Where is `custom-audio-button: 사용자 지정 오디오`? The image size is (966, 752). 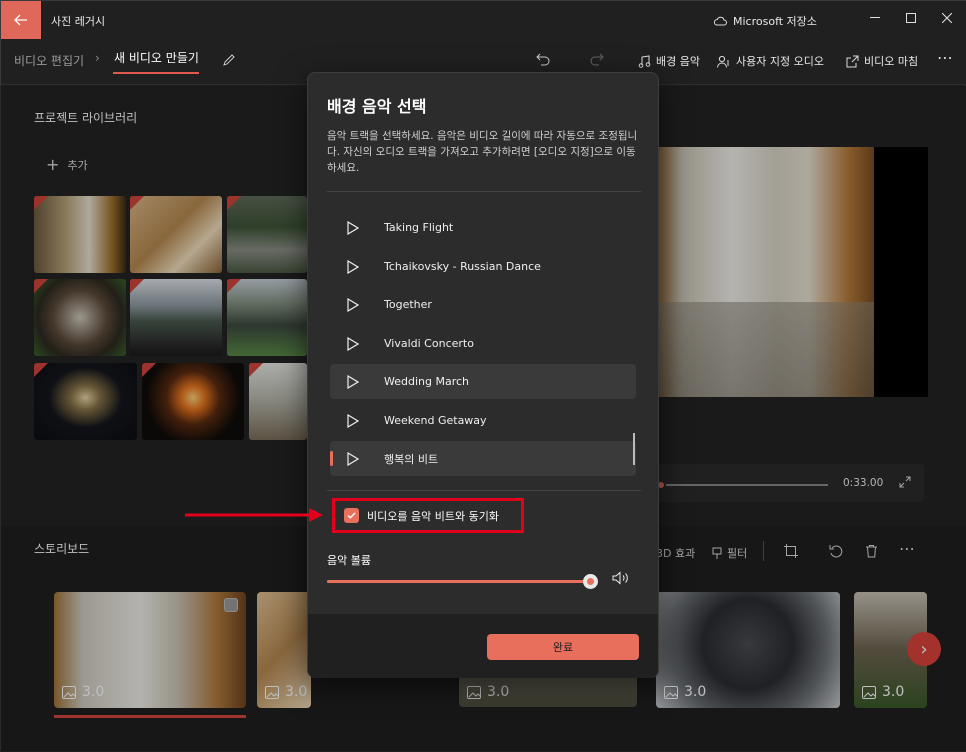 custom-audio-button: 사용자 지정 오디오 is located at coordinates (770, 61).